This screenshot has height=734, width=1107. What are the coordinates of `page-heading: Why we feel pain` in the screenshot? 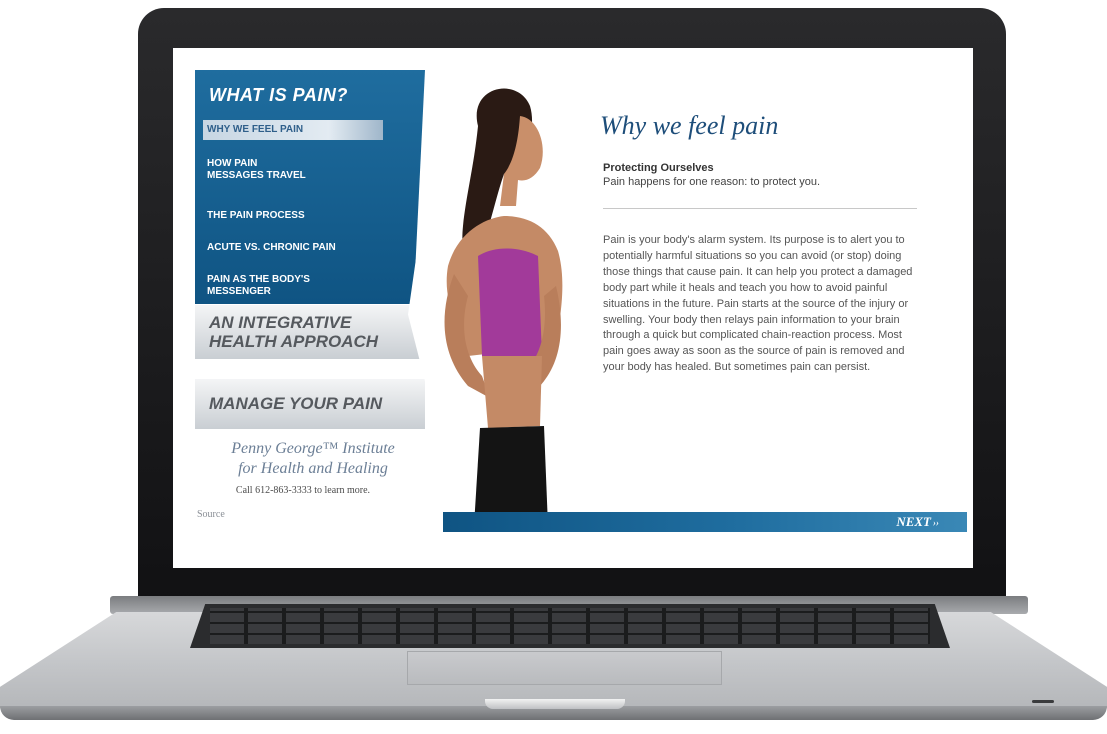 It's located at (689, 125).